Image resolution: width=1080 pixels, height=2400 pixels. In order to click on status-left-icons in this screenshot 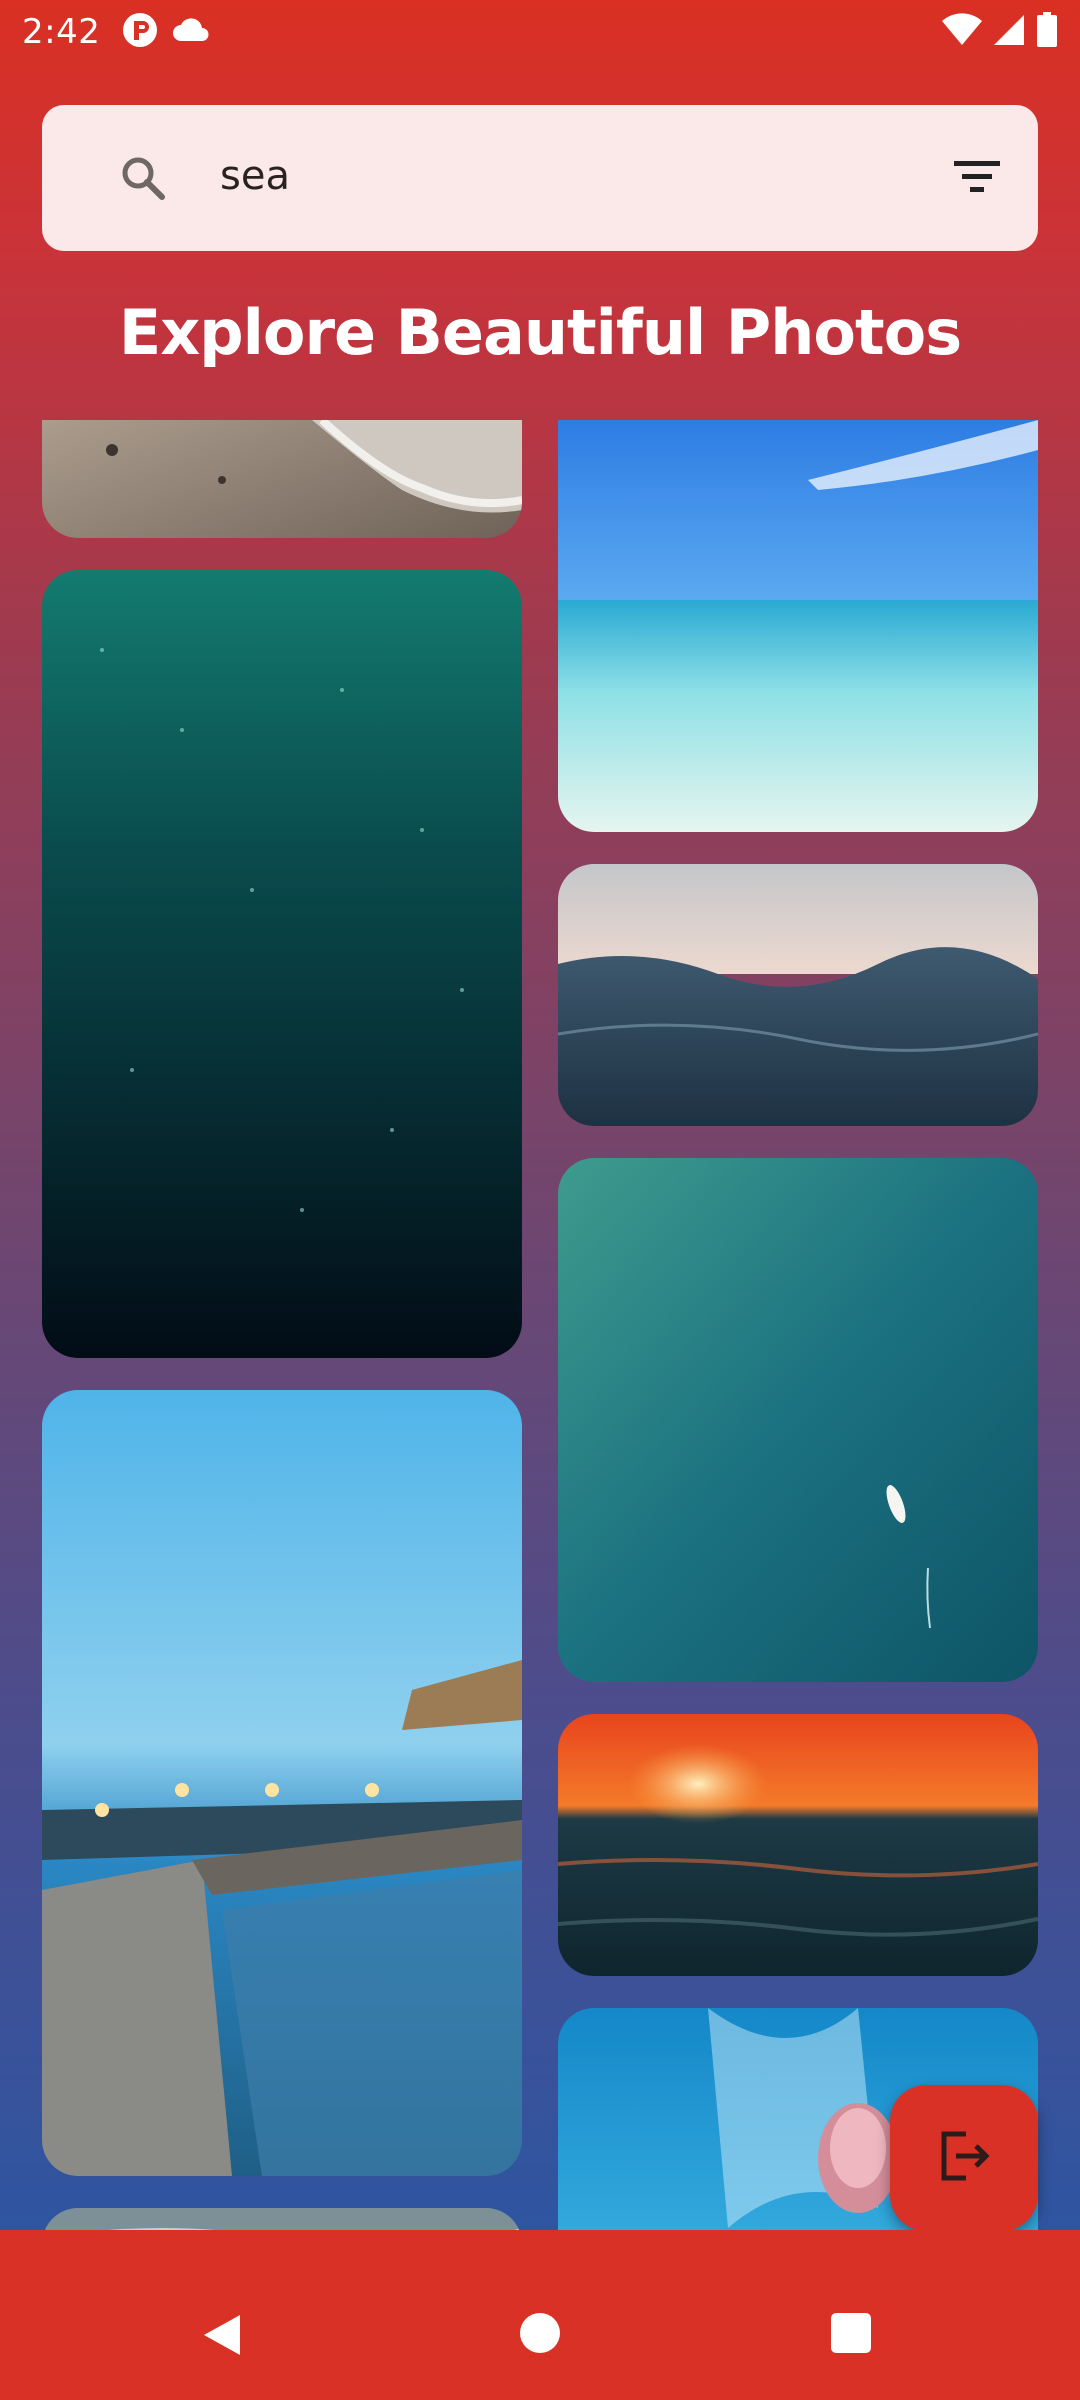, I will do `click(166, 32)`.